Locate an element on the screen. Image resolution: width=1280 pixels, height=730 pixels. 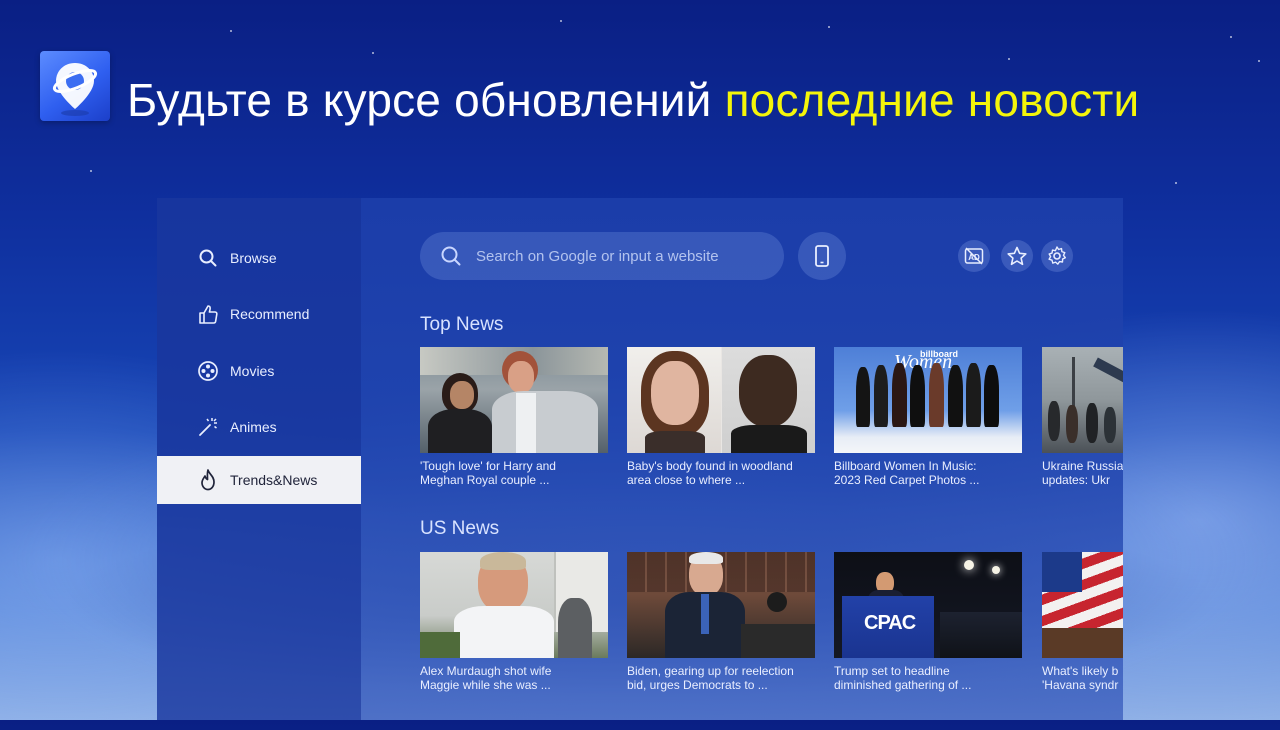
phone-button is located at coordinates (822, 256).